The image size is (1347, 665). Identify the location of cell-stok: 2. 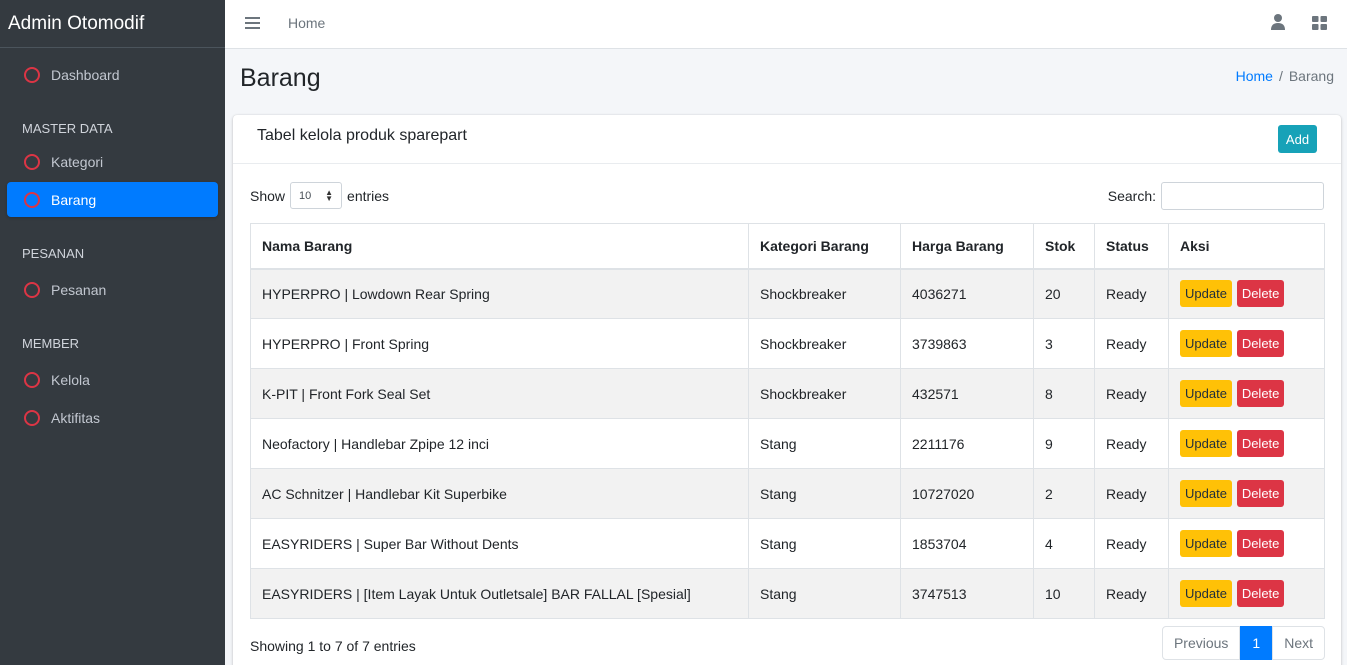
(1064, 493).